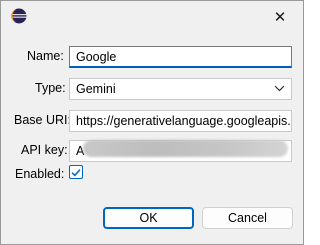 This screenshot has height=245, width=320. I want to click on eclipse-icon, so click(19, 16).